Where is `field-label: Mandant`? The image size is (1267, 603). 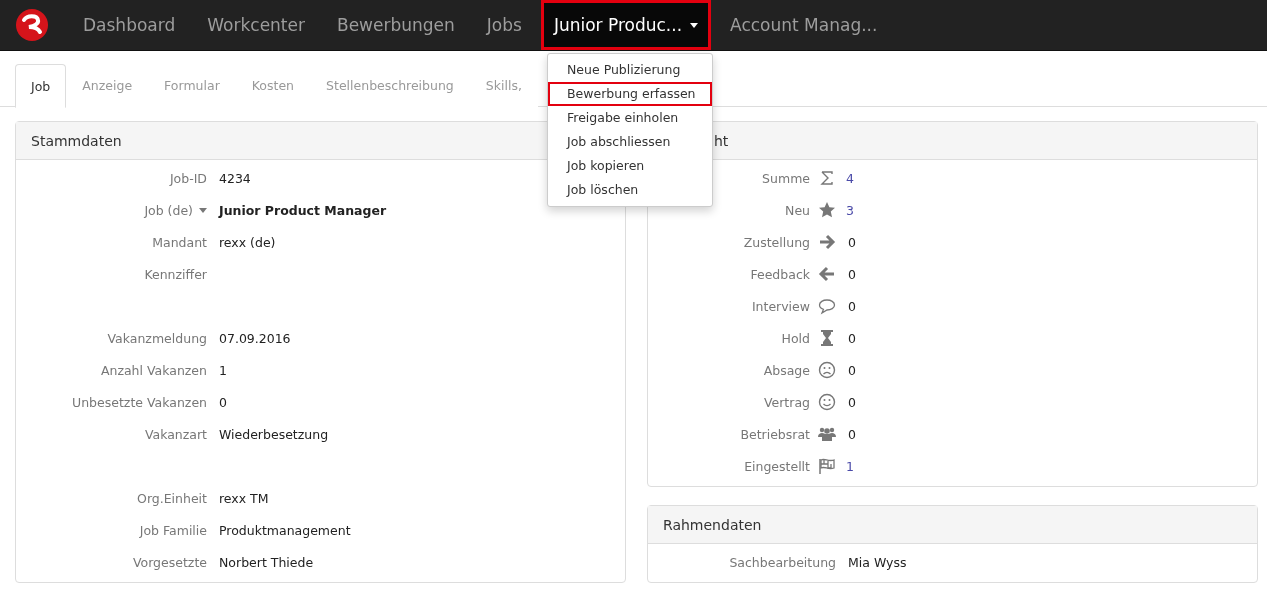
field-label: Mandant is located at coordinates (179, 242).